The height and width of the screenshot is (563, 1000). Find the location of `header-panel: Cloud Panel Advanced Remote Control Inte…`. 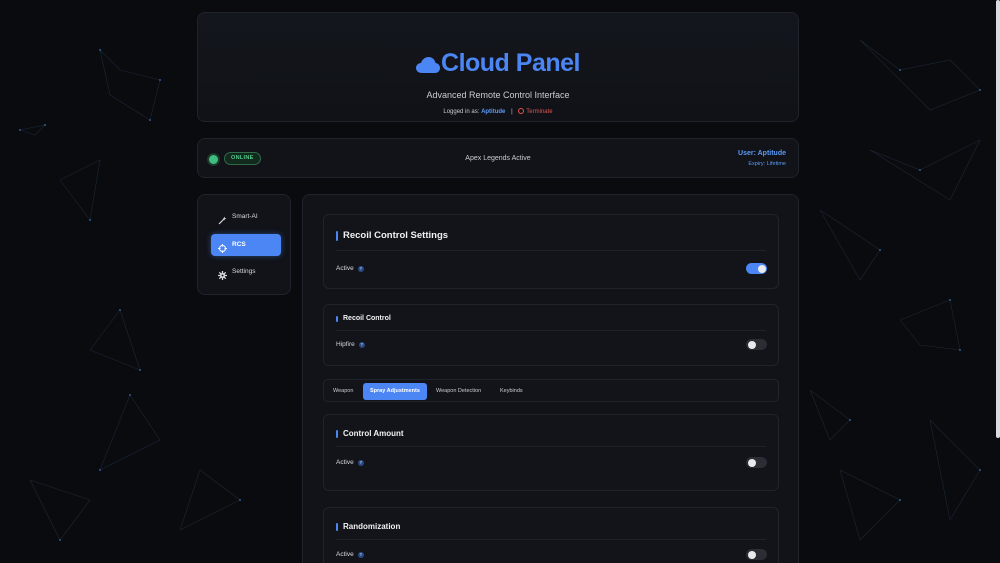

header-panel: Cloud Panel Advanced Remote Control Inte… is located at coordinates (498, 67).